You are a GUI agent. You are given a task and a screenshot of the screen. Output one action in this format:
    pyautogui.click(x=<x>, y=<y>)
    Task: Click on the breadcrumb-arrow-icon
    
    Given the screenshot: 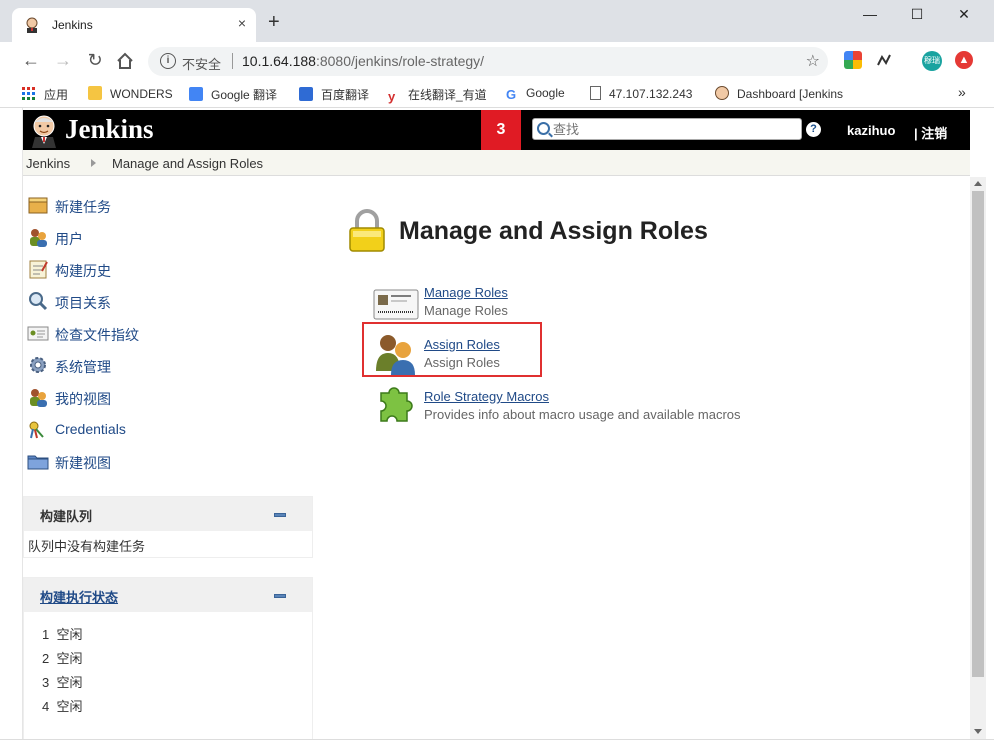 What is the action you would take?
    pyautogui.click(x=93, y=163)
    